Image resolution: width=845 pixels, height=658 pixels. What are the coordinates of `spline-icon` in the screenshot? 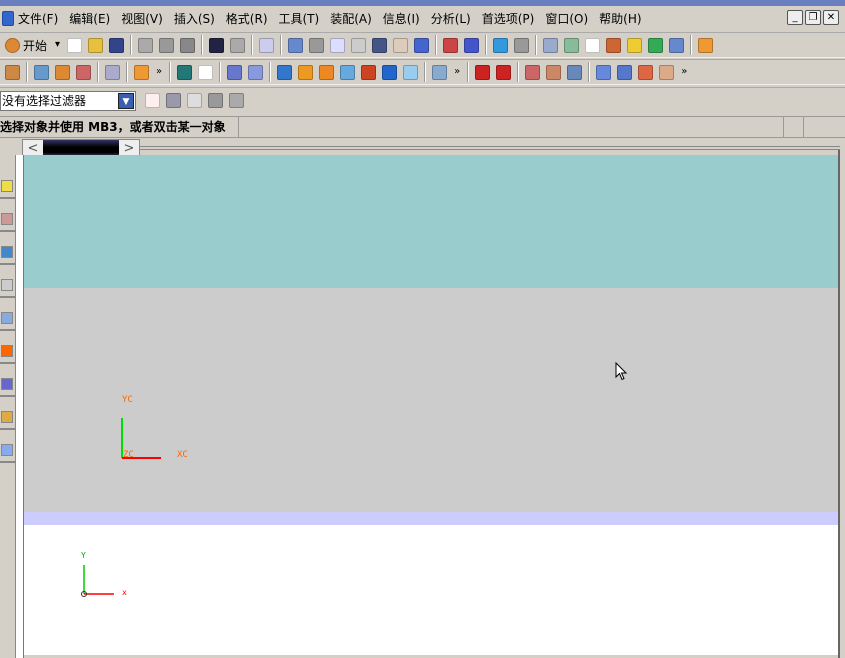 It's located at (554, 72).